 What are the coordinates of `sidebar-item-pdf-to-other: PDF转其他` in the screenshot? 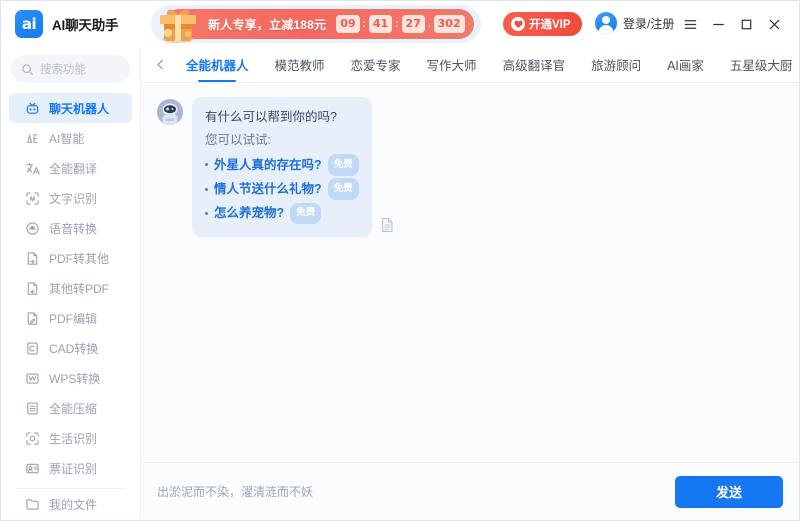 It's located at (70, 258).